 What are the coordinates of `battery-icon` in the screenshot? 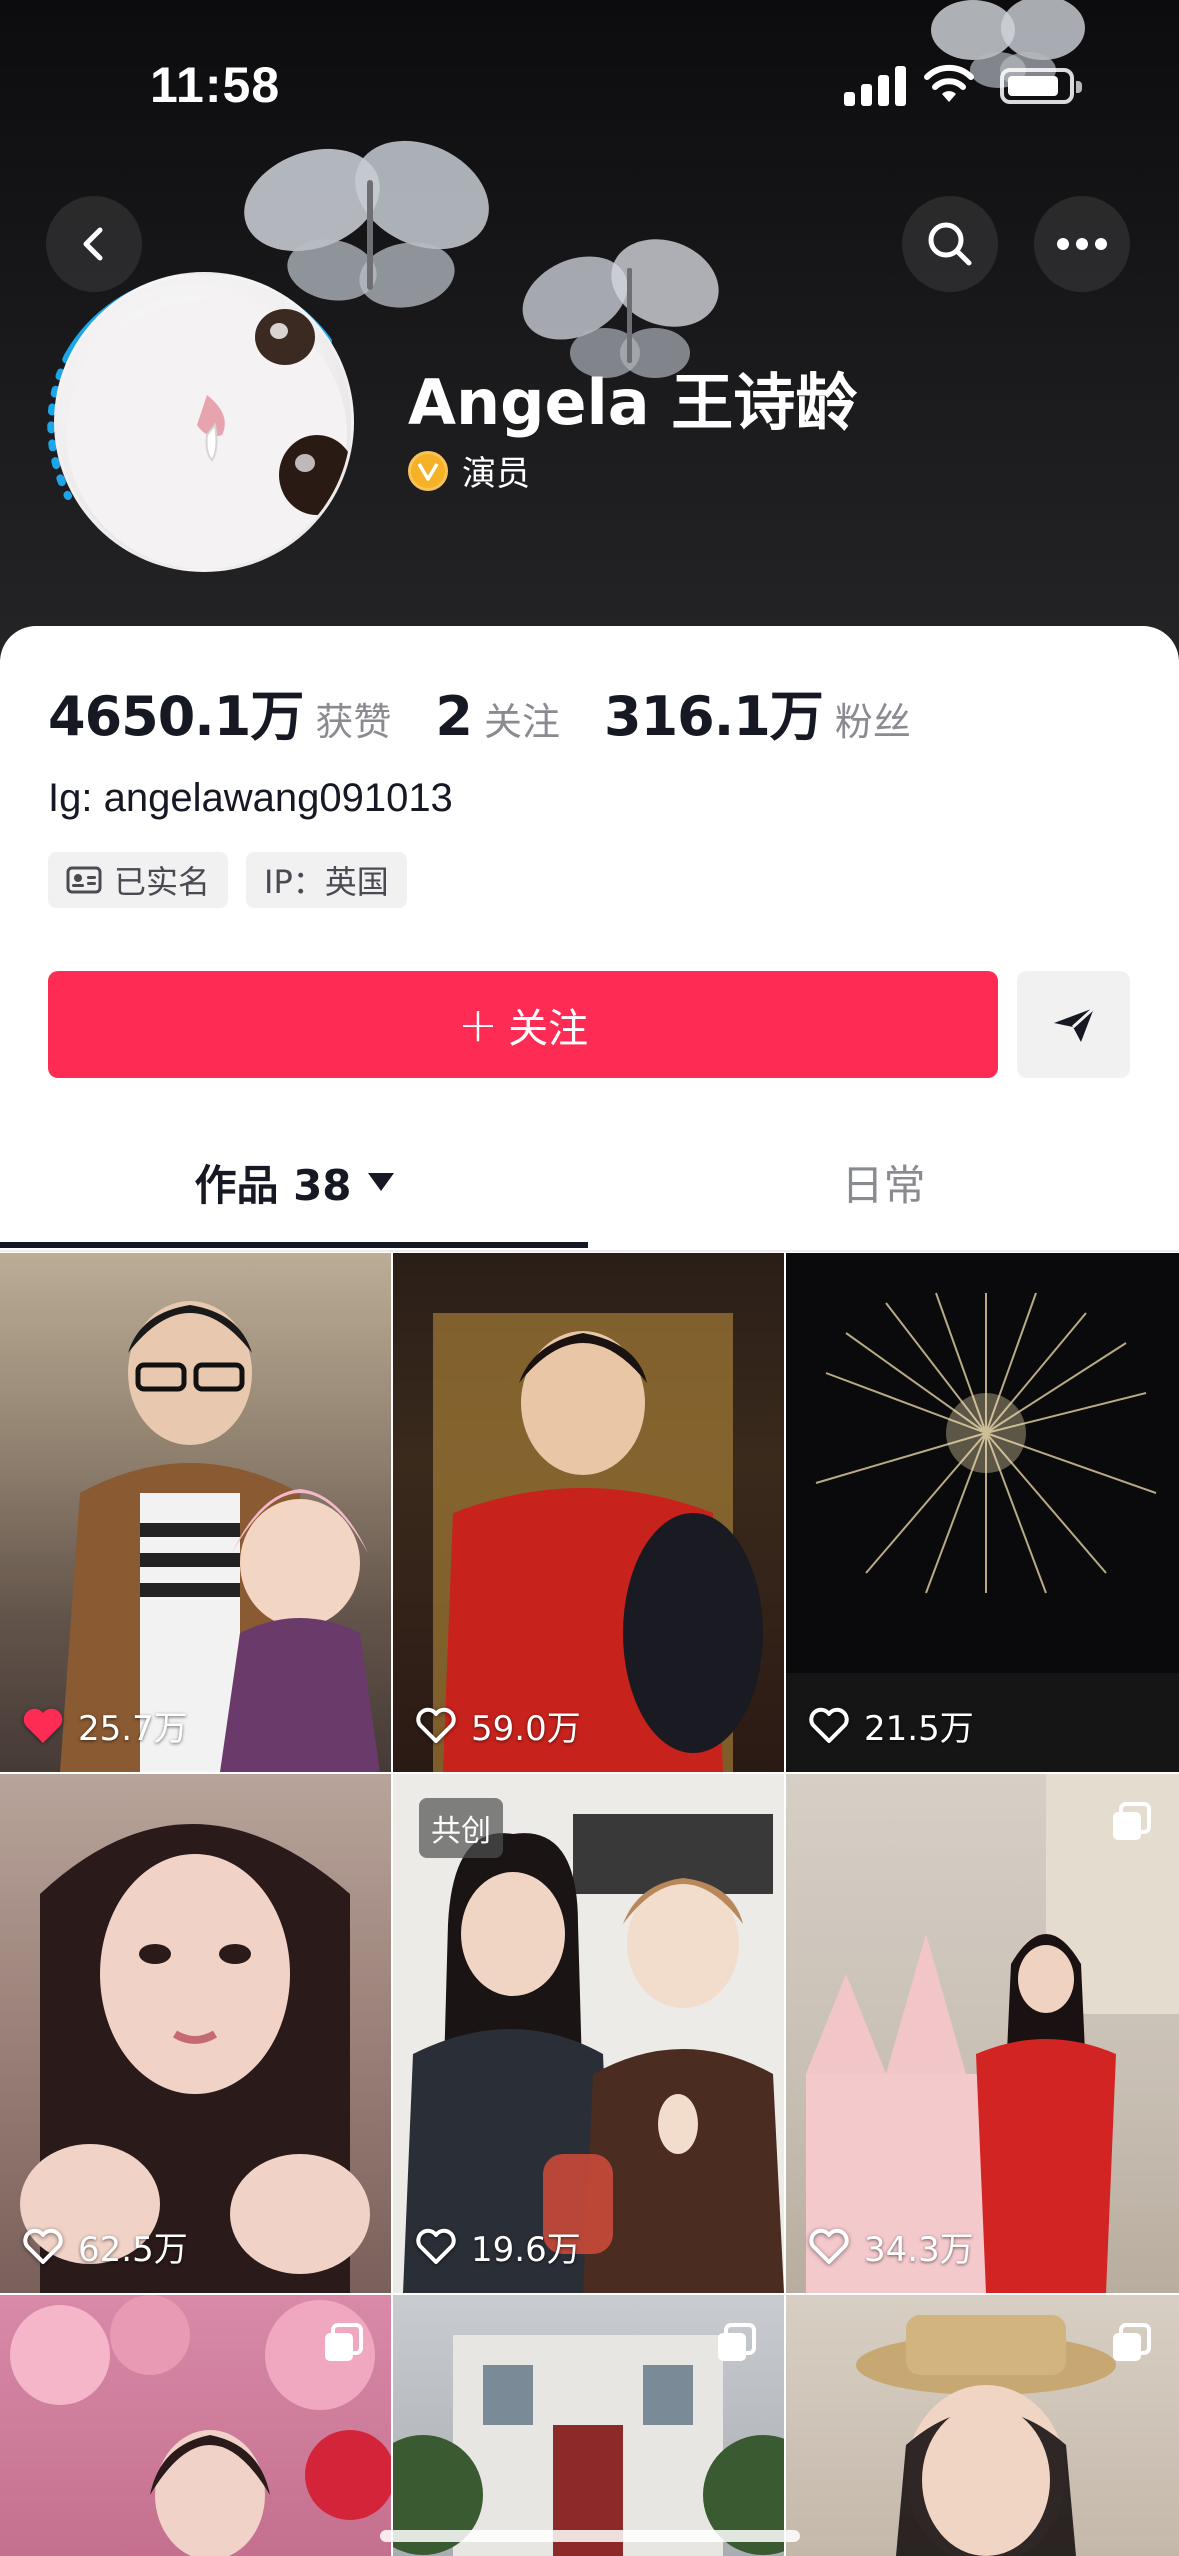 It's located at (1041, 86).